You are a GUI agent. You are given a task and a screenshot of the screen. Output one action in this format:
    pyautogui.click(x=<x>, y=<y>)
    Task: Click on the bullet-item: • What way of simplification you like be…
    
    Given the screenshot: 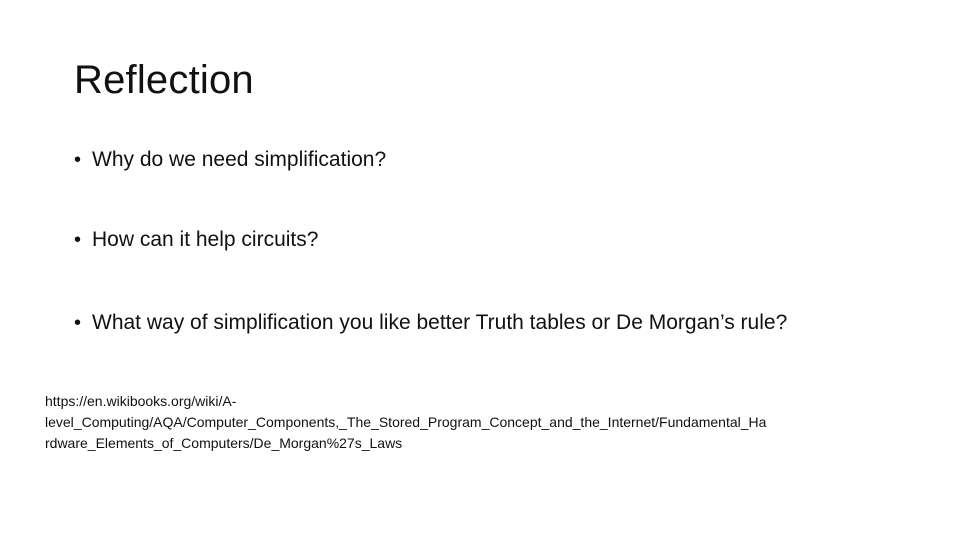 What is the action you would take?
    pyautogui.click(x=434, y=323)
    